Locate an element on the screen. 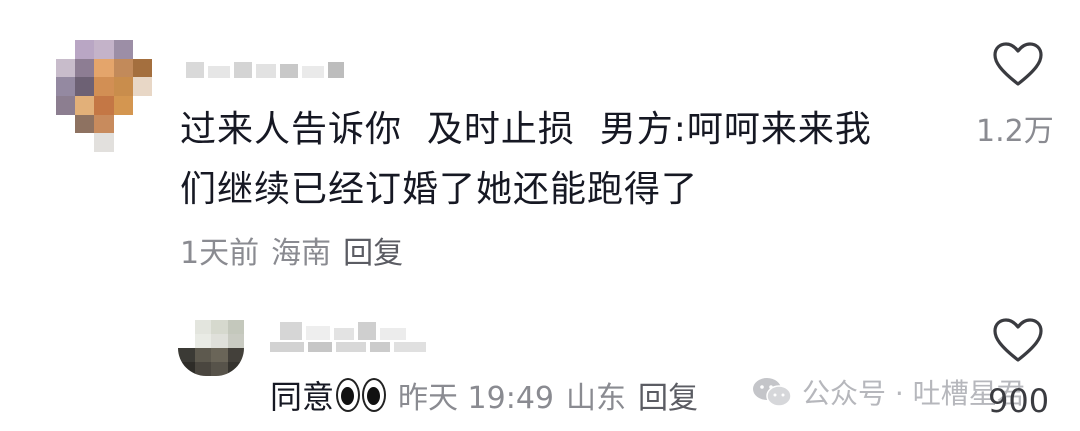 Image resolution: width=1080 pixels, height=431 pixels. like-count: 1.2万 is located at coordinates (1015, 131).